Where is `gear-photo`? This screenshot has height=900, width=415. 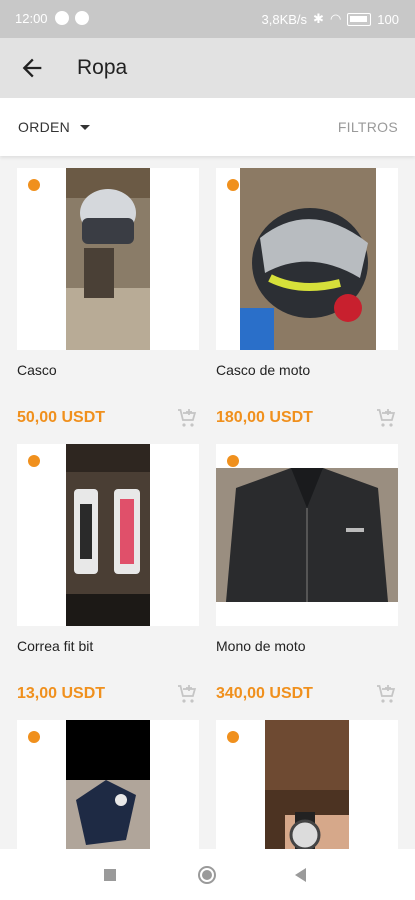 gear-photo is located at coordinates (108, 784).